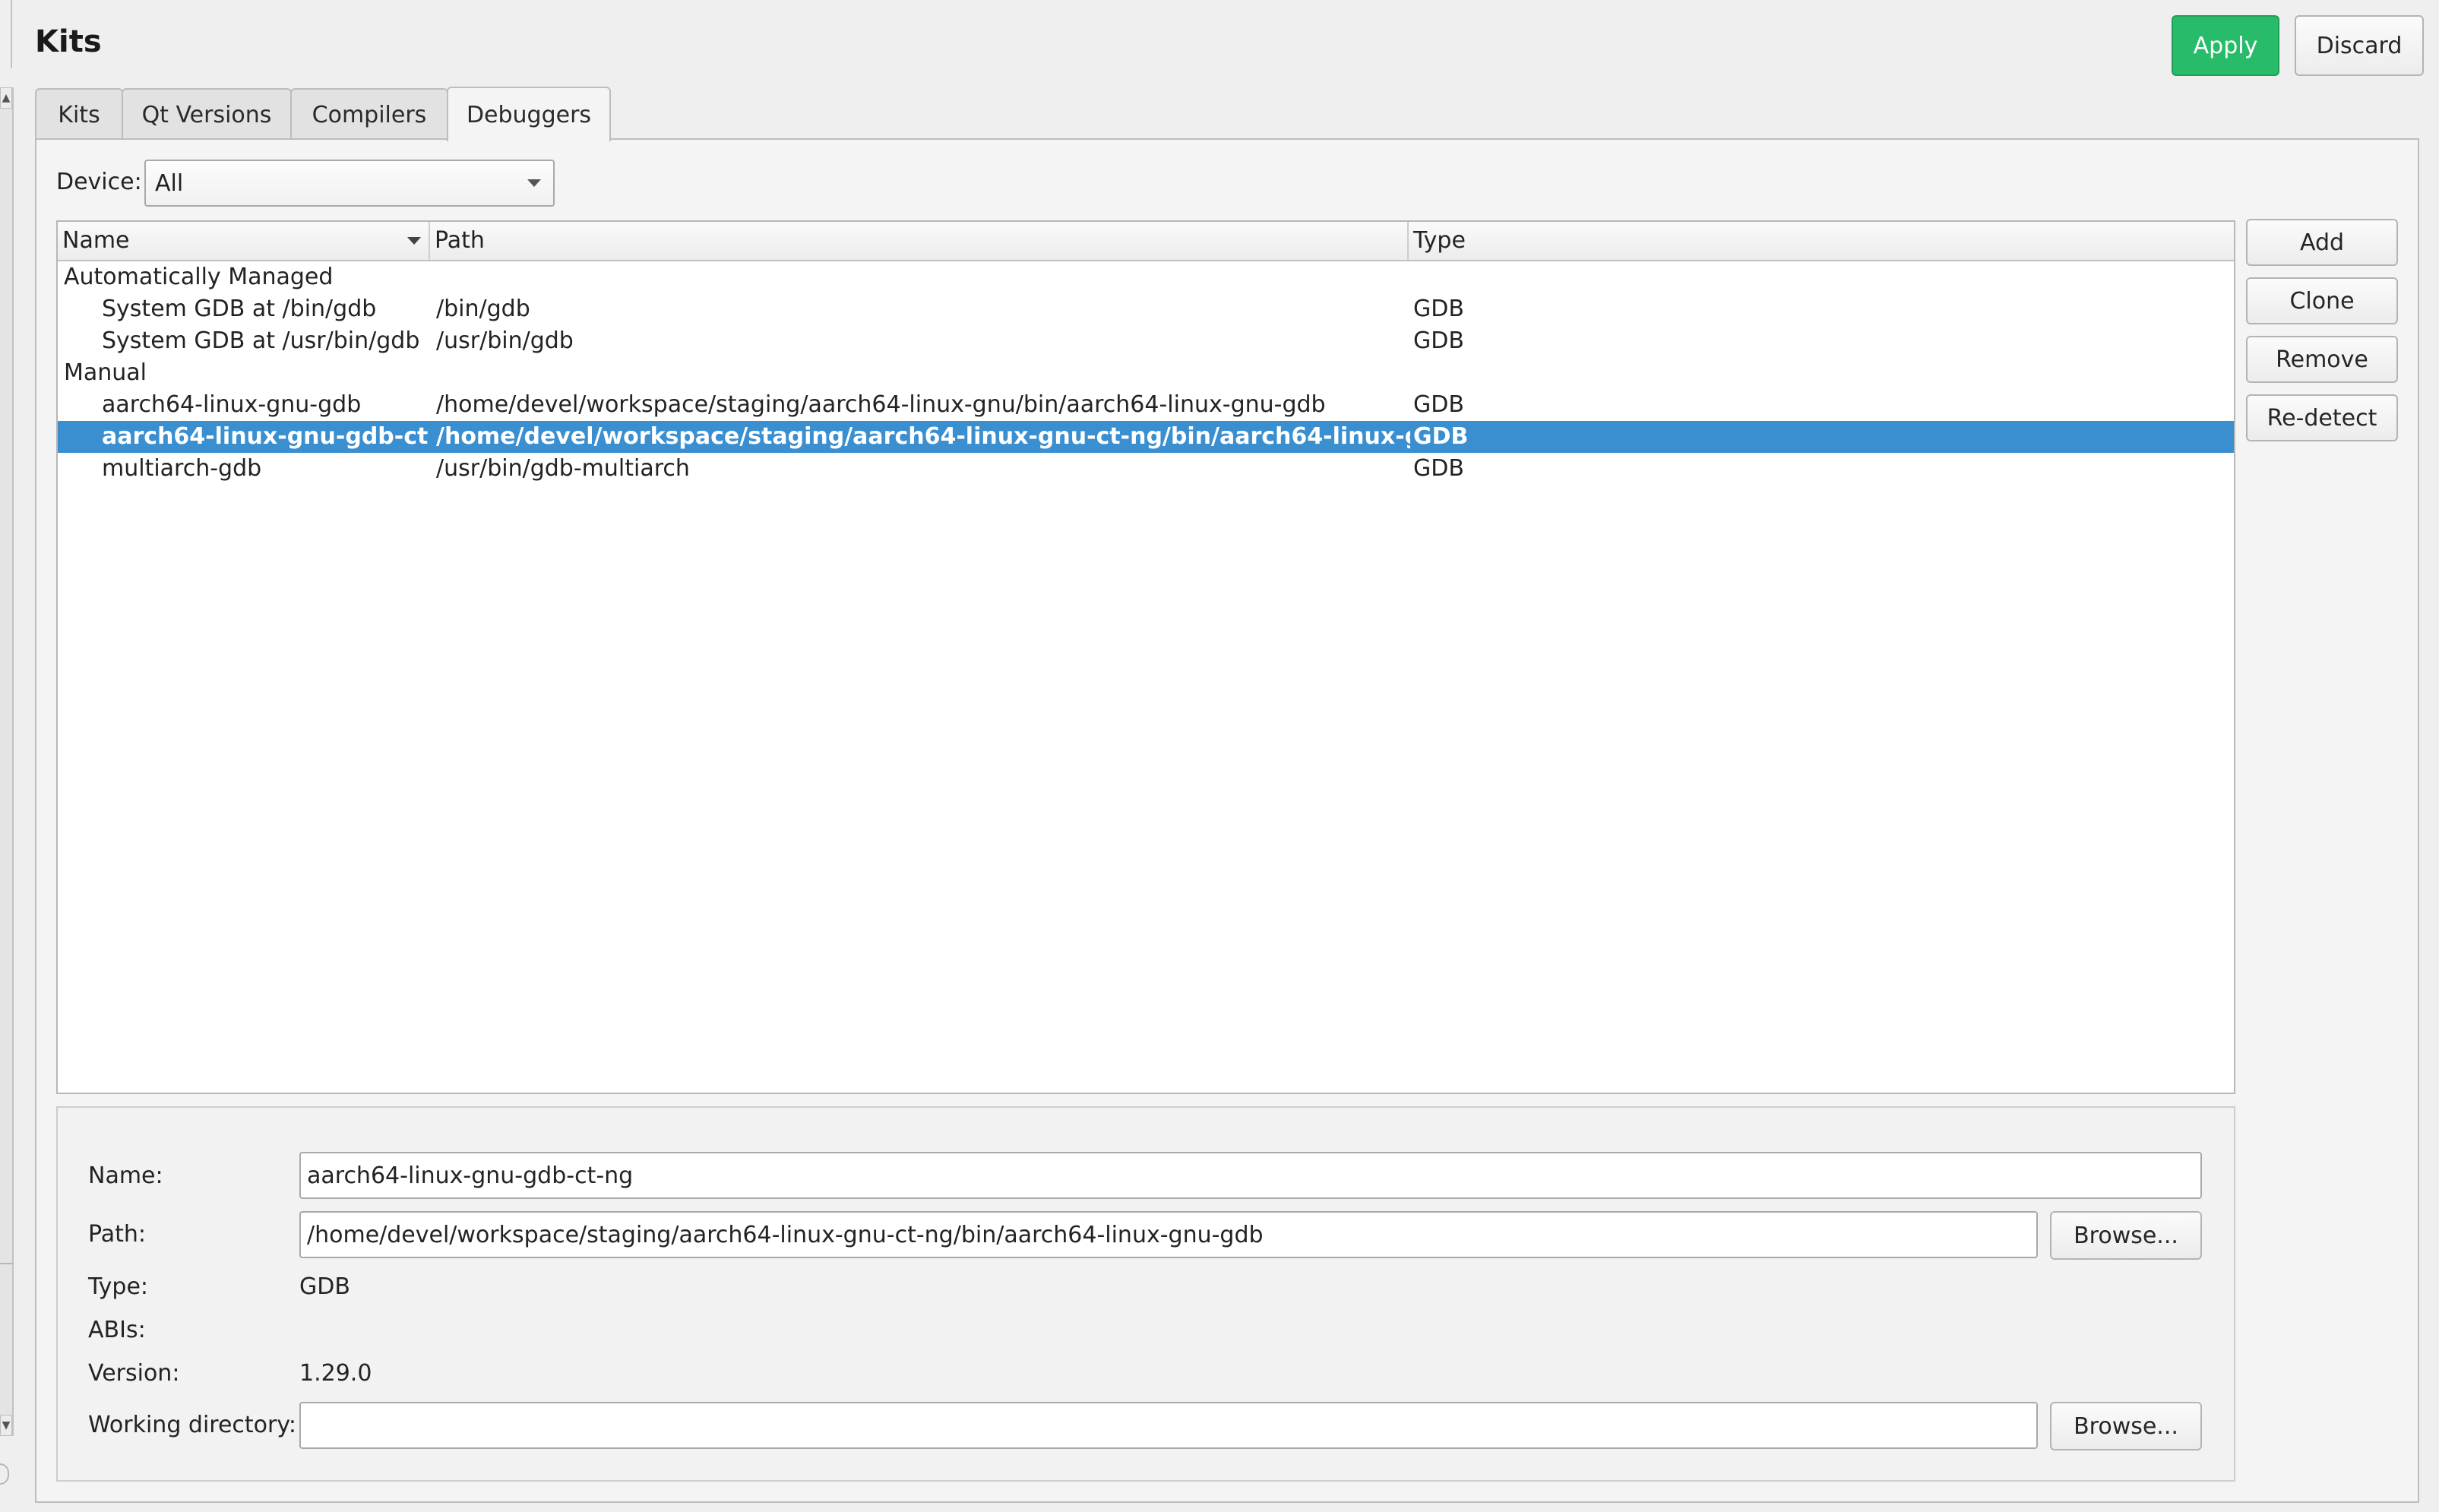 The width and height of the screenshot is (2439, 1512). I want to click on table-row: System GDB at /bin/gdb /bin/gdb GDB, so click(1146, 309).